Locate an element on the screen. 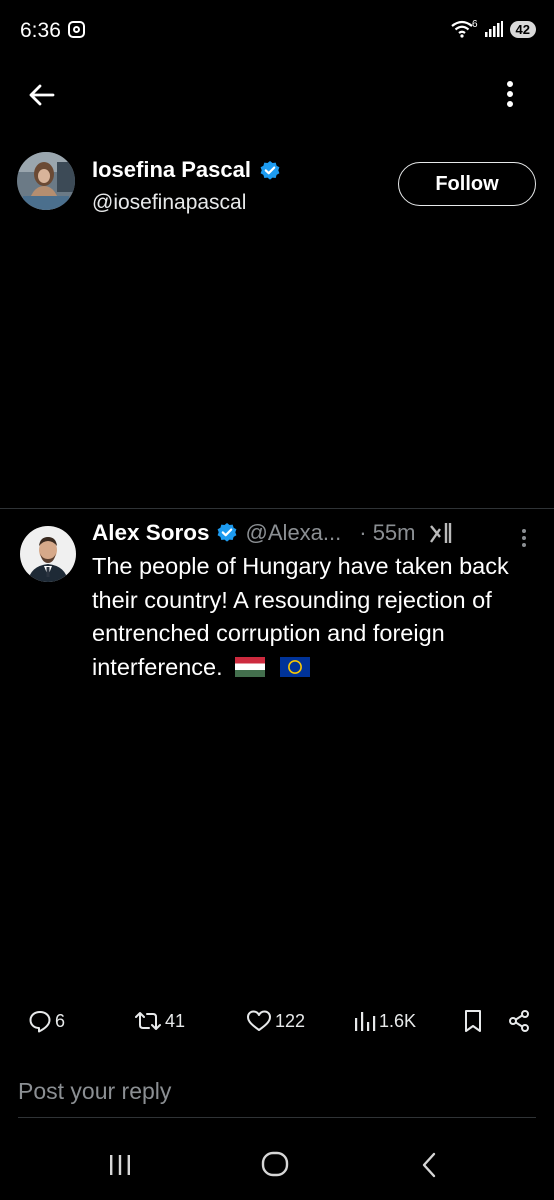 This screenshot has width=554, height=1200. like-count: 122 is located at coordinates (290, 1020).